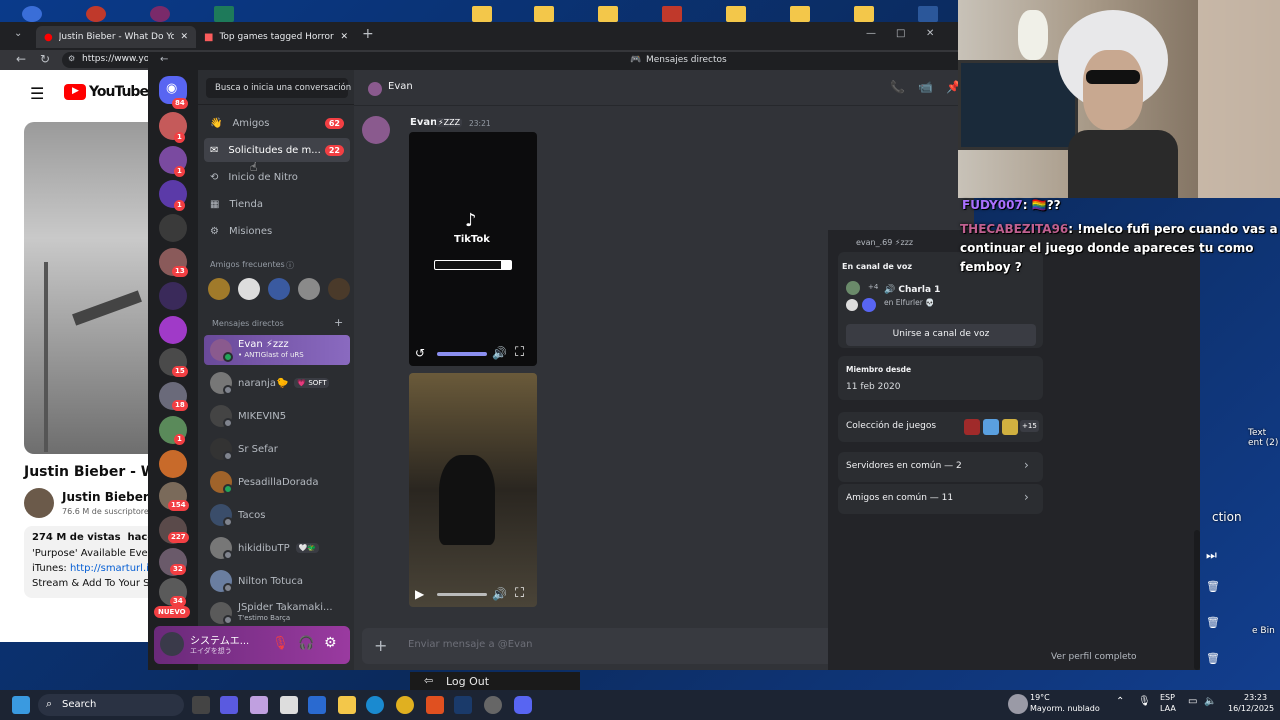 Image resolution: width=1280 pixels, height=720 pixels. Describe the element at coordinates (1167, 697) in the screenshot. I see `language-indicator: ESP` at that location.